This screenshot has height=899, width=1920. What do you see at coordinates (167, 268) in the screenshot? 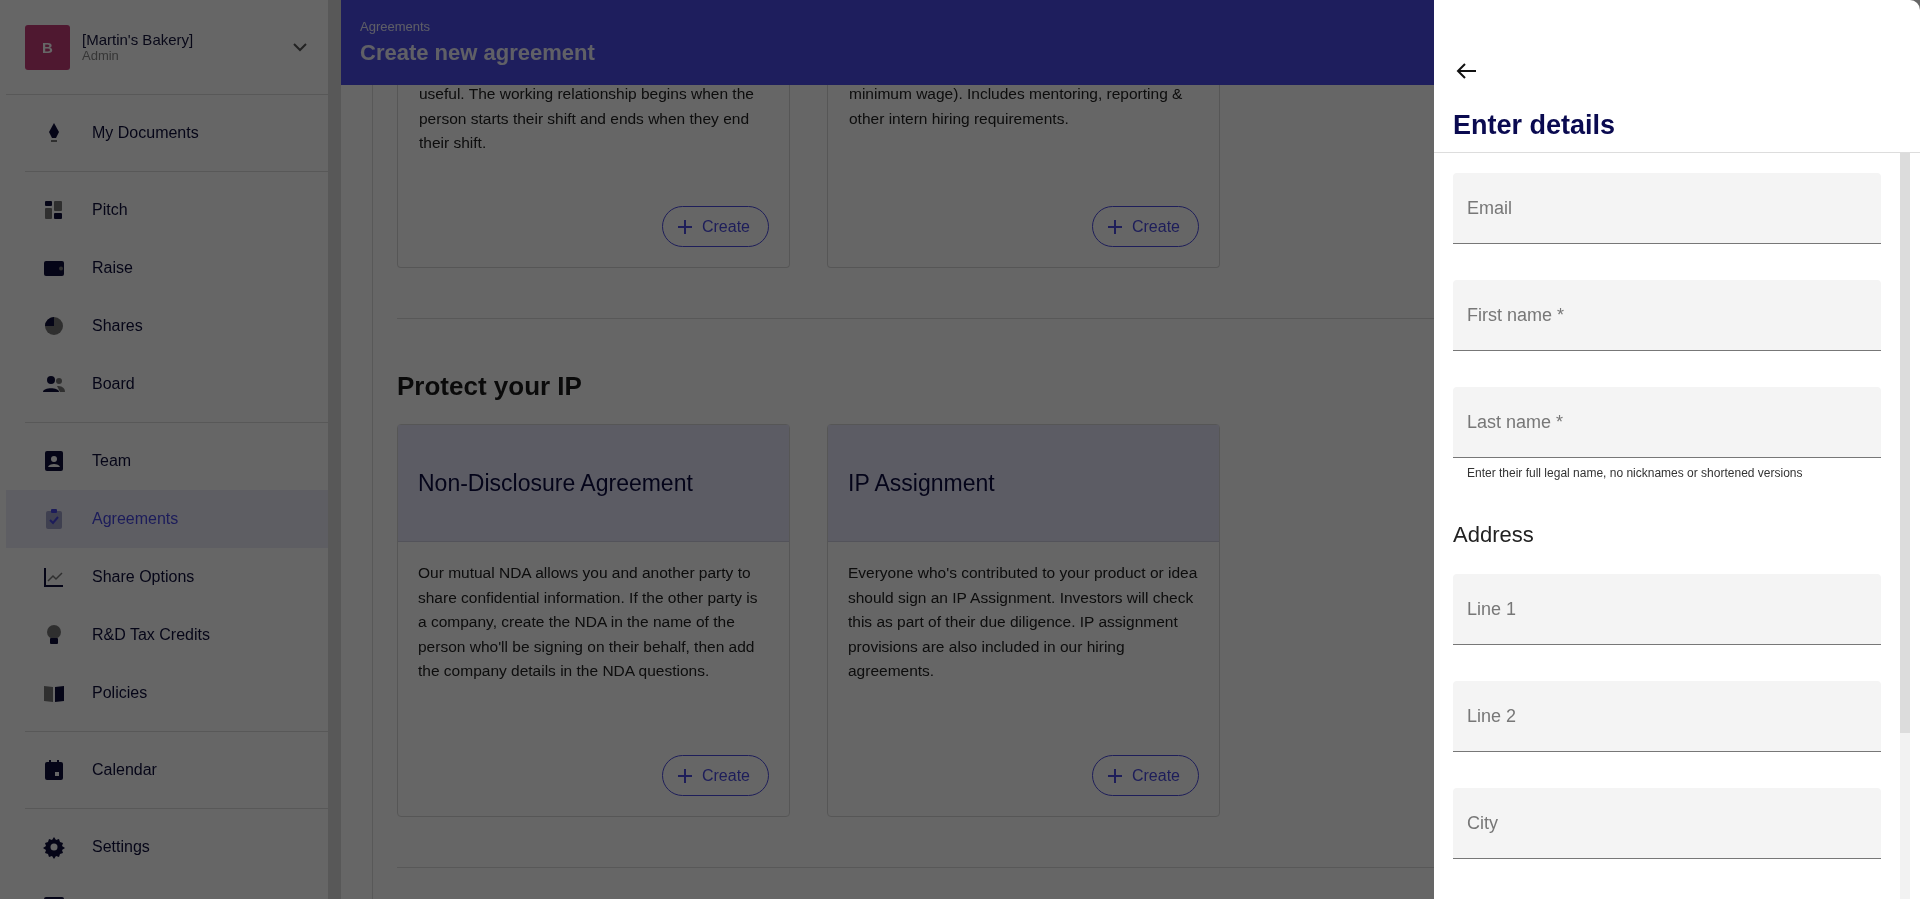
I see `nav-item: Raise` at bounding box center [167, 268].